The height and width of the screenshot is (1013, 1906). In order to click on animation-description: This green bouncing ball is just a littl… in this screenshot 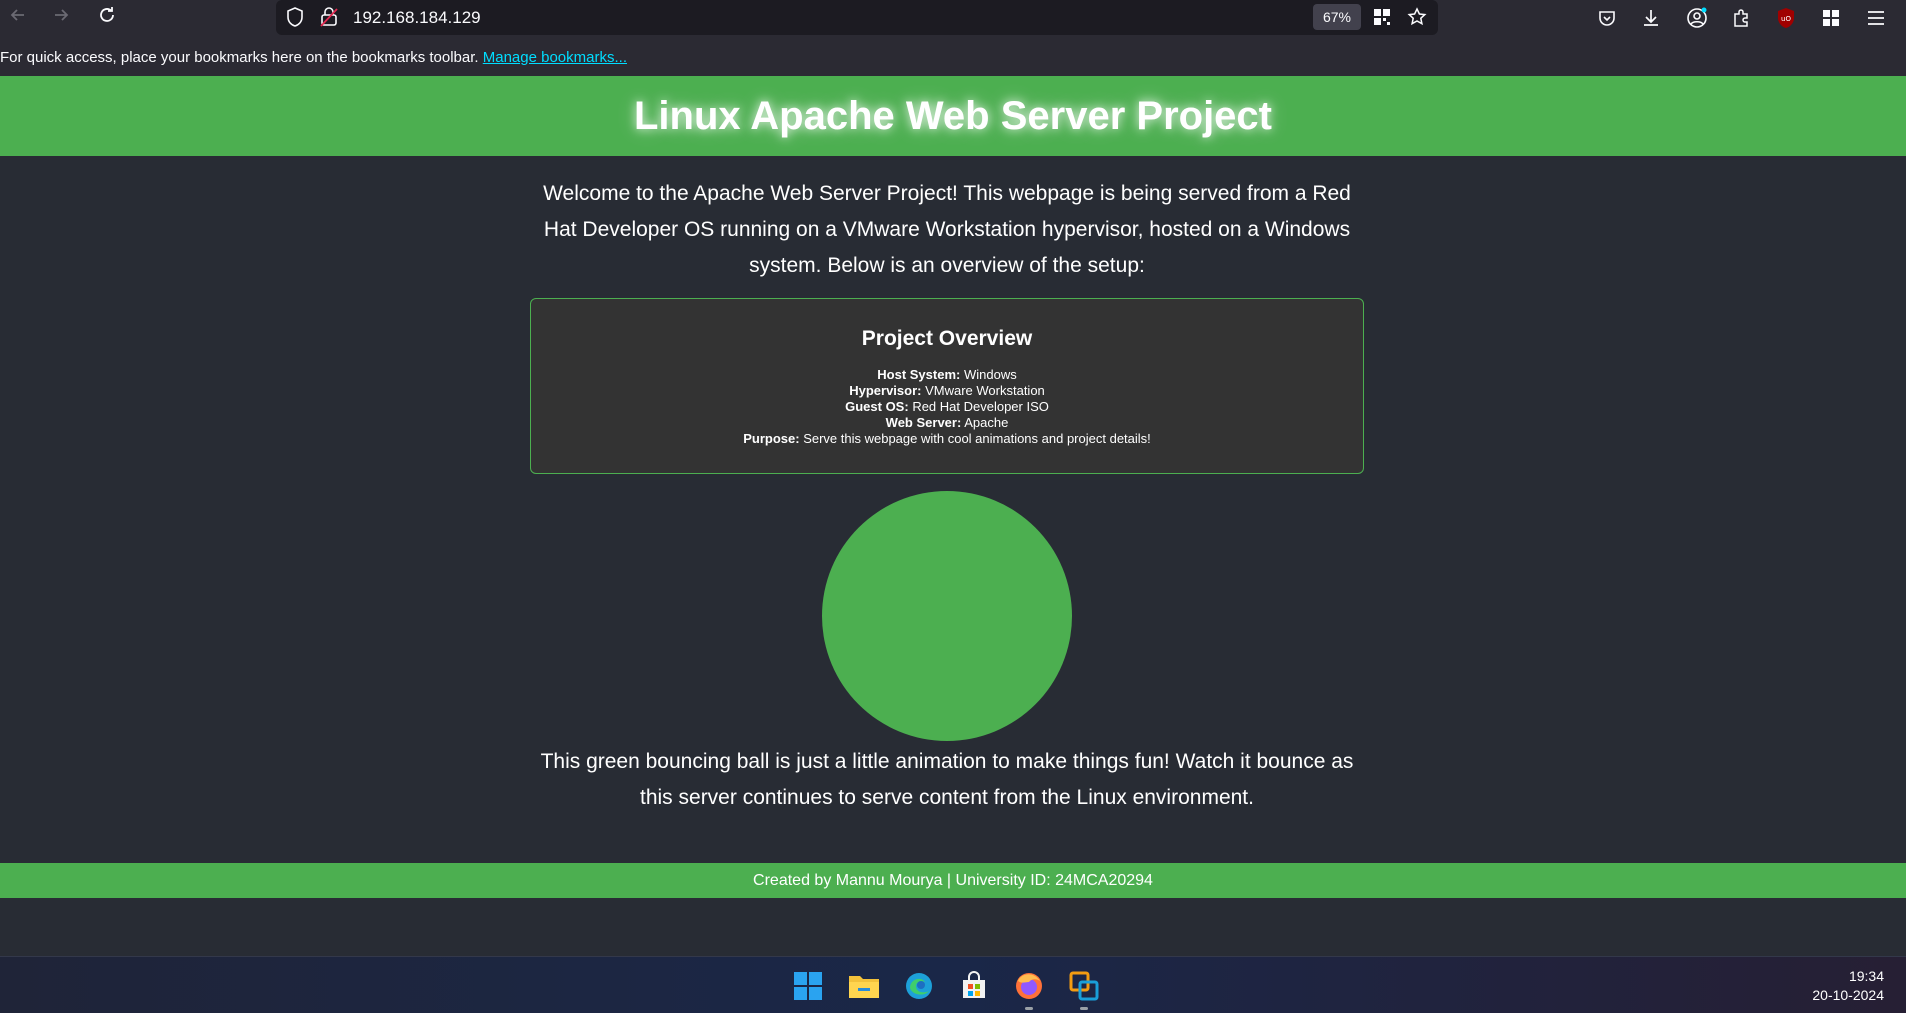, I will do `click(947, 779)`.